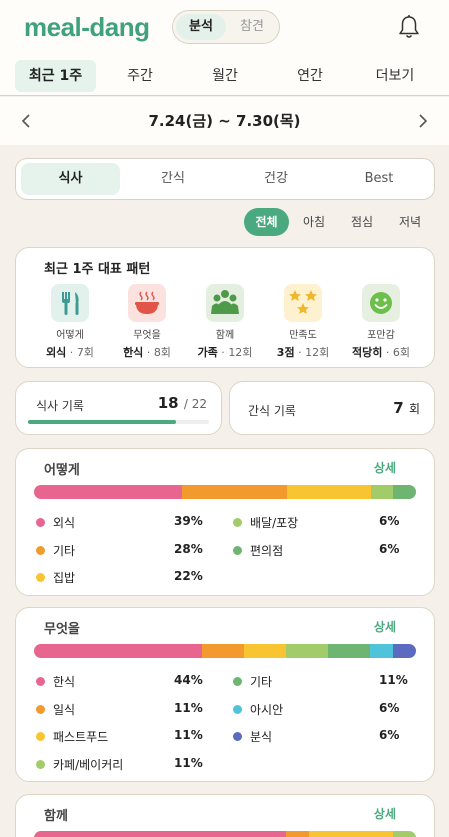 The height and width of the screenshot is (837, 449). I want to click on tab-weekly: 주간, so click(140, 76).